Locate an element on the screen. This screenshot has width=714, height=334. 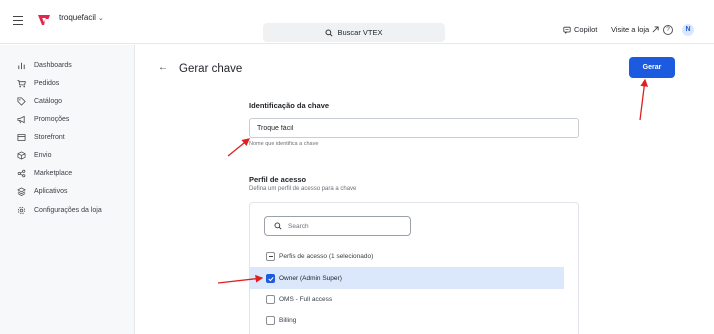
sidebar-item-catalogo: Catálogo is located at coordinates (39, 101).